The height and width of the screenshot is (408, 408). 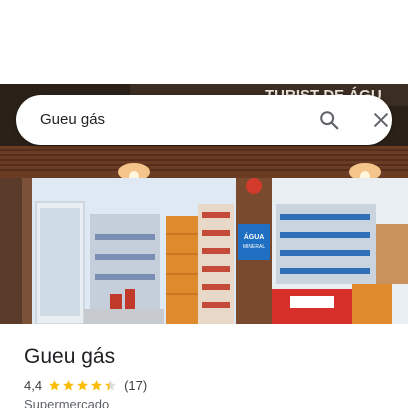 I want to click on search-icon, so click(x=329, y=120).